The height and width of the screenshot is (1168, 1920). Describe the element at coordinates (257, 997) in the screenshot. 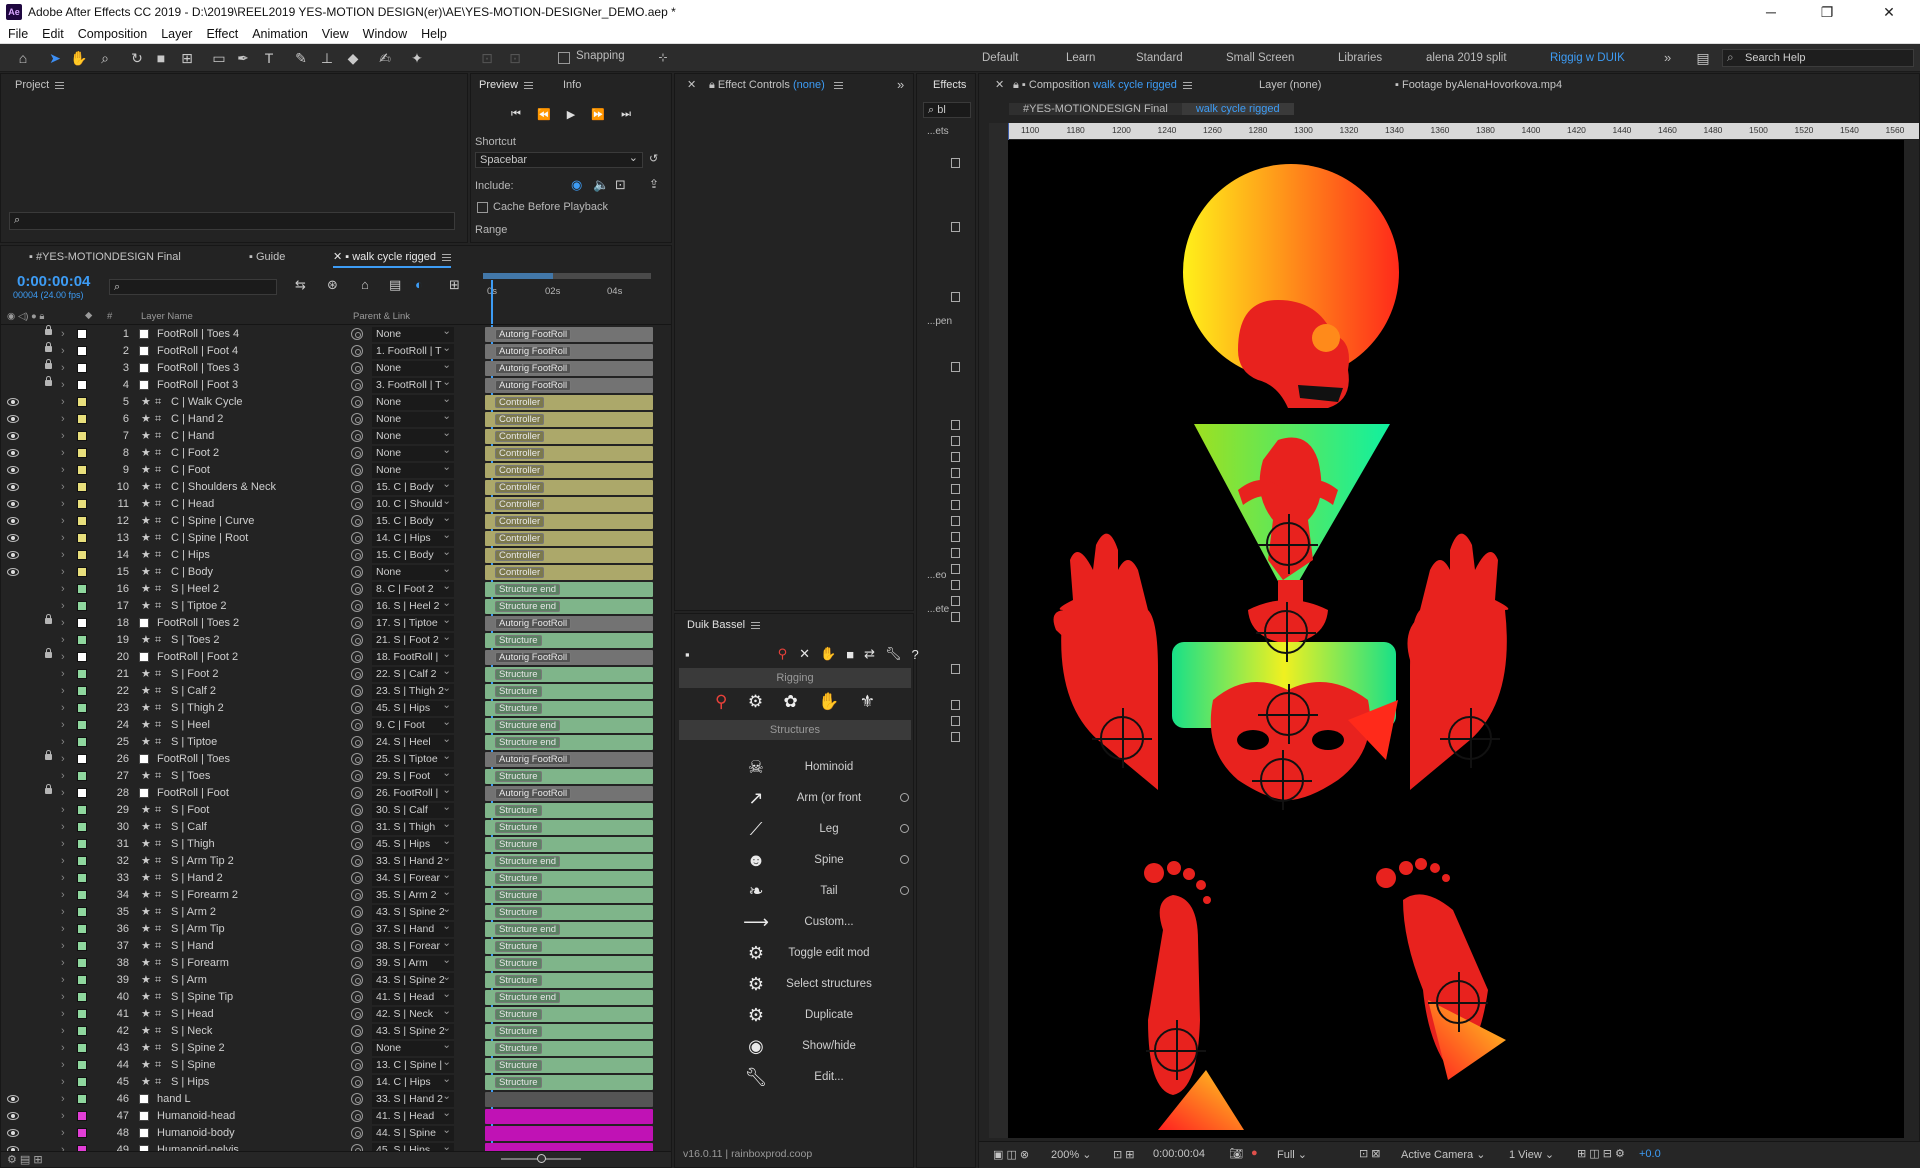

I see `layer-name: S | Spine Tip` at that location.